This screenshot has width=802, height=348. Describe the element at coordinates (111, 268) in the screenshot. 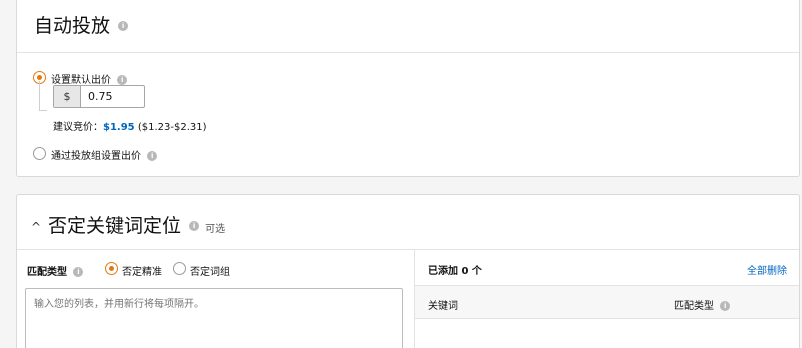

I see `match-exact-radio` at that location.